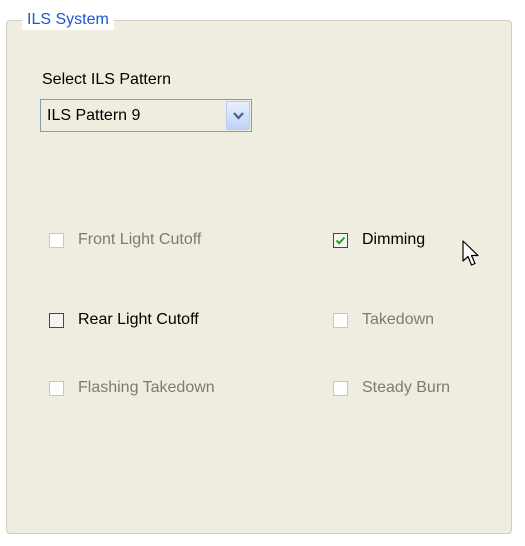  What do you see at coordinates (106, 79) in the screenshot?
I see `select-pattern-label: Select ILS Pattern` at bounding box center [106, 79].